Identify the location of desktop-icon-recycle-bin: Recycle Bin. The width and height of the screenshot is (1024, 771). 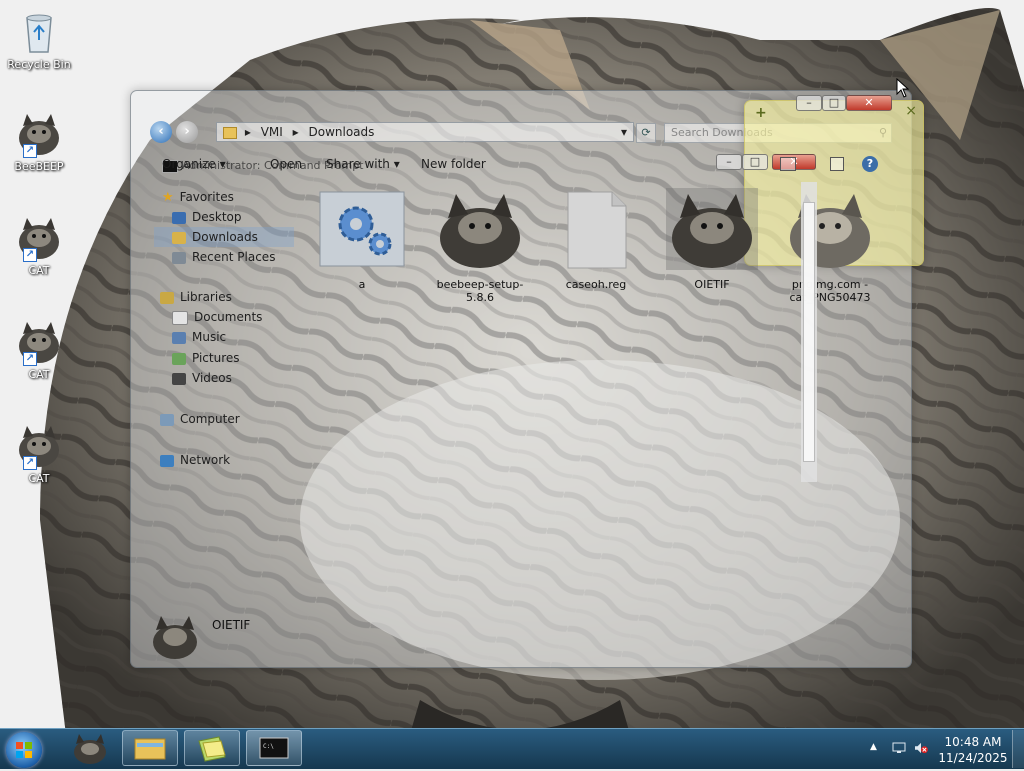
(39, 39).